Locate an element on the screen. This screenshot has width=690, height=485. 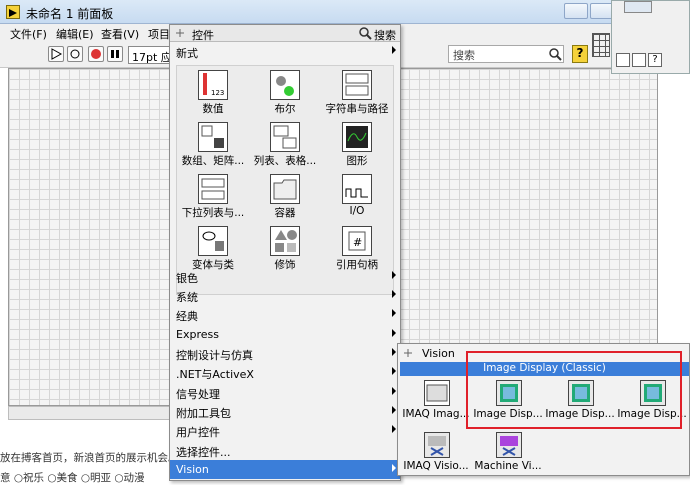
palette-category-silver: 银色 is located at coordinates (285, 276).